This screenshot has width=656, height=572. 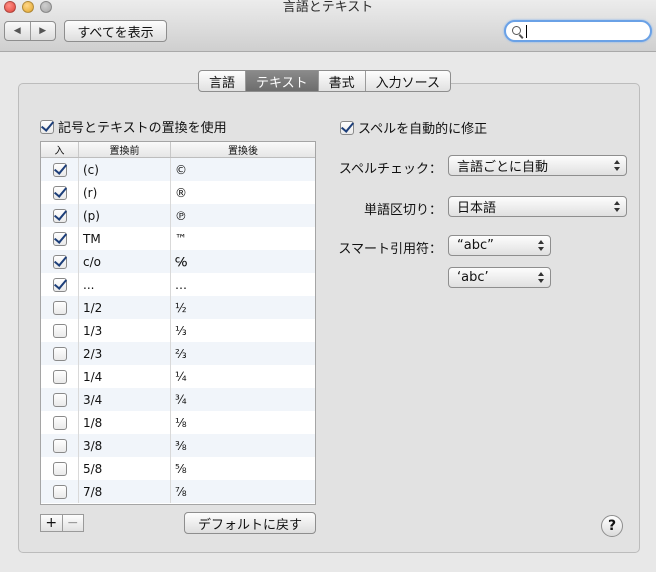 I want to click on row-cell-before: TM, so click(x=125, y=238).